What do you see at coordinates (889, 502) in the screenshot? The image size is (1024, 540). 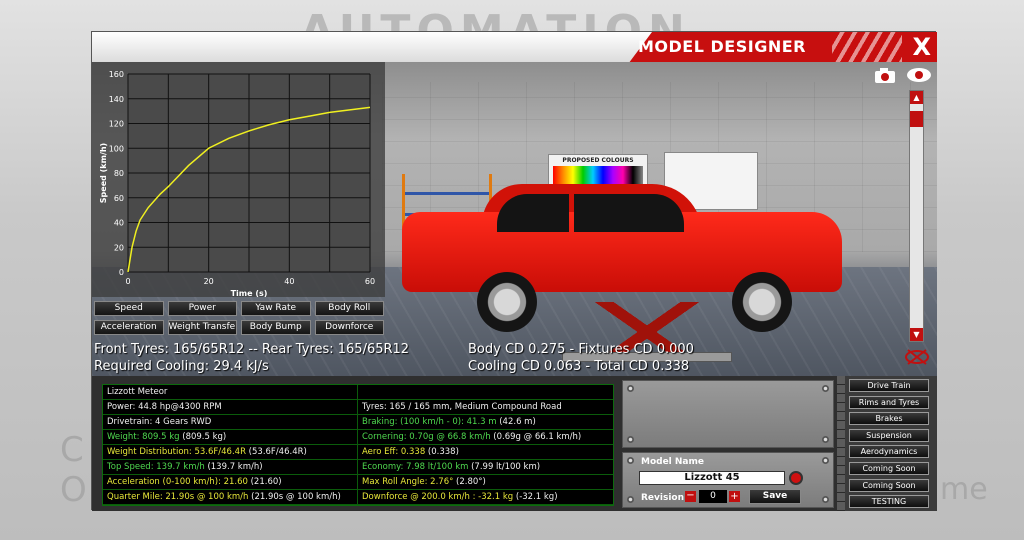 I see `side-menu-testing: TESTING` at bounding box center [889, 502].